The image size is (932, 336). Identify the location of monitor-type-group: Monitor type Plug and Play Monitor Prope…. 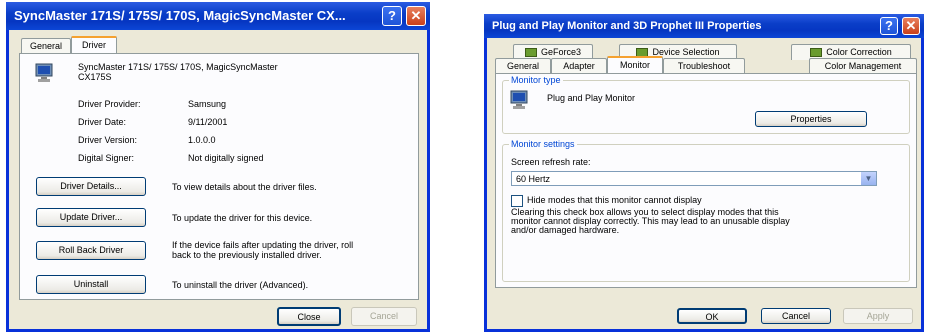
(706, 104).